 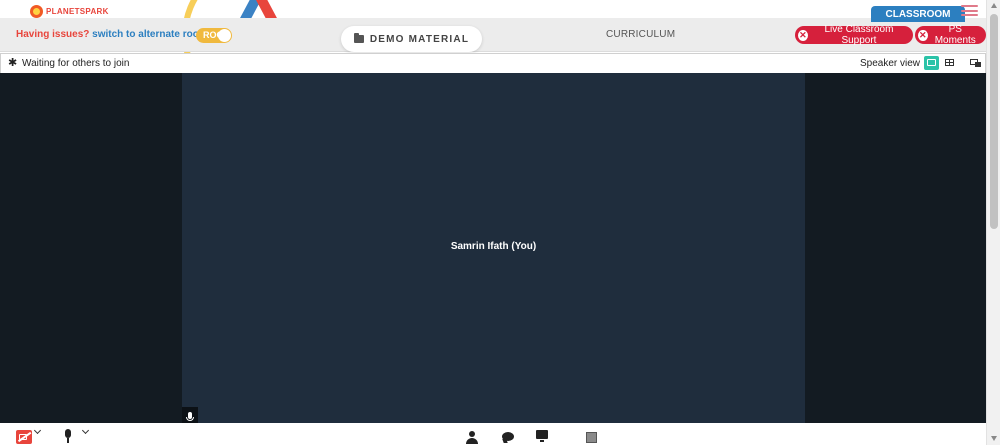 What do you see at coordinates (640, 34) in the screenshot?
I see `curriculum-tab: CURRICULUM` at bounding box center [640, 34].